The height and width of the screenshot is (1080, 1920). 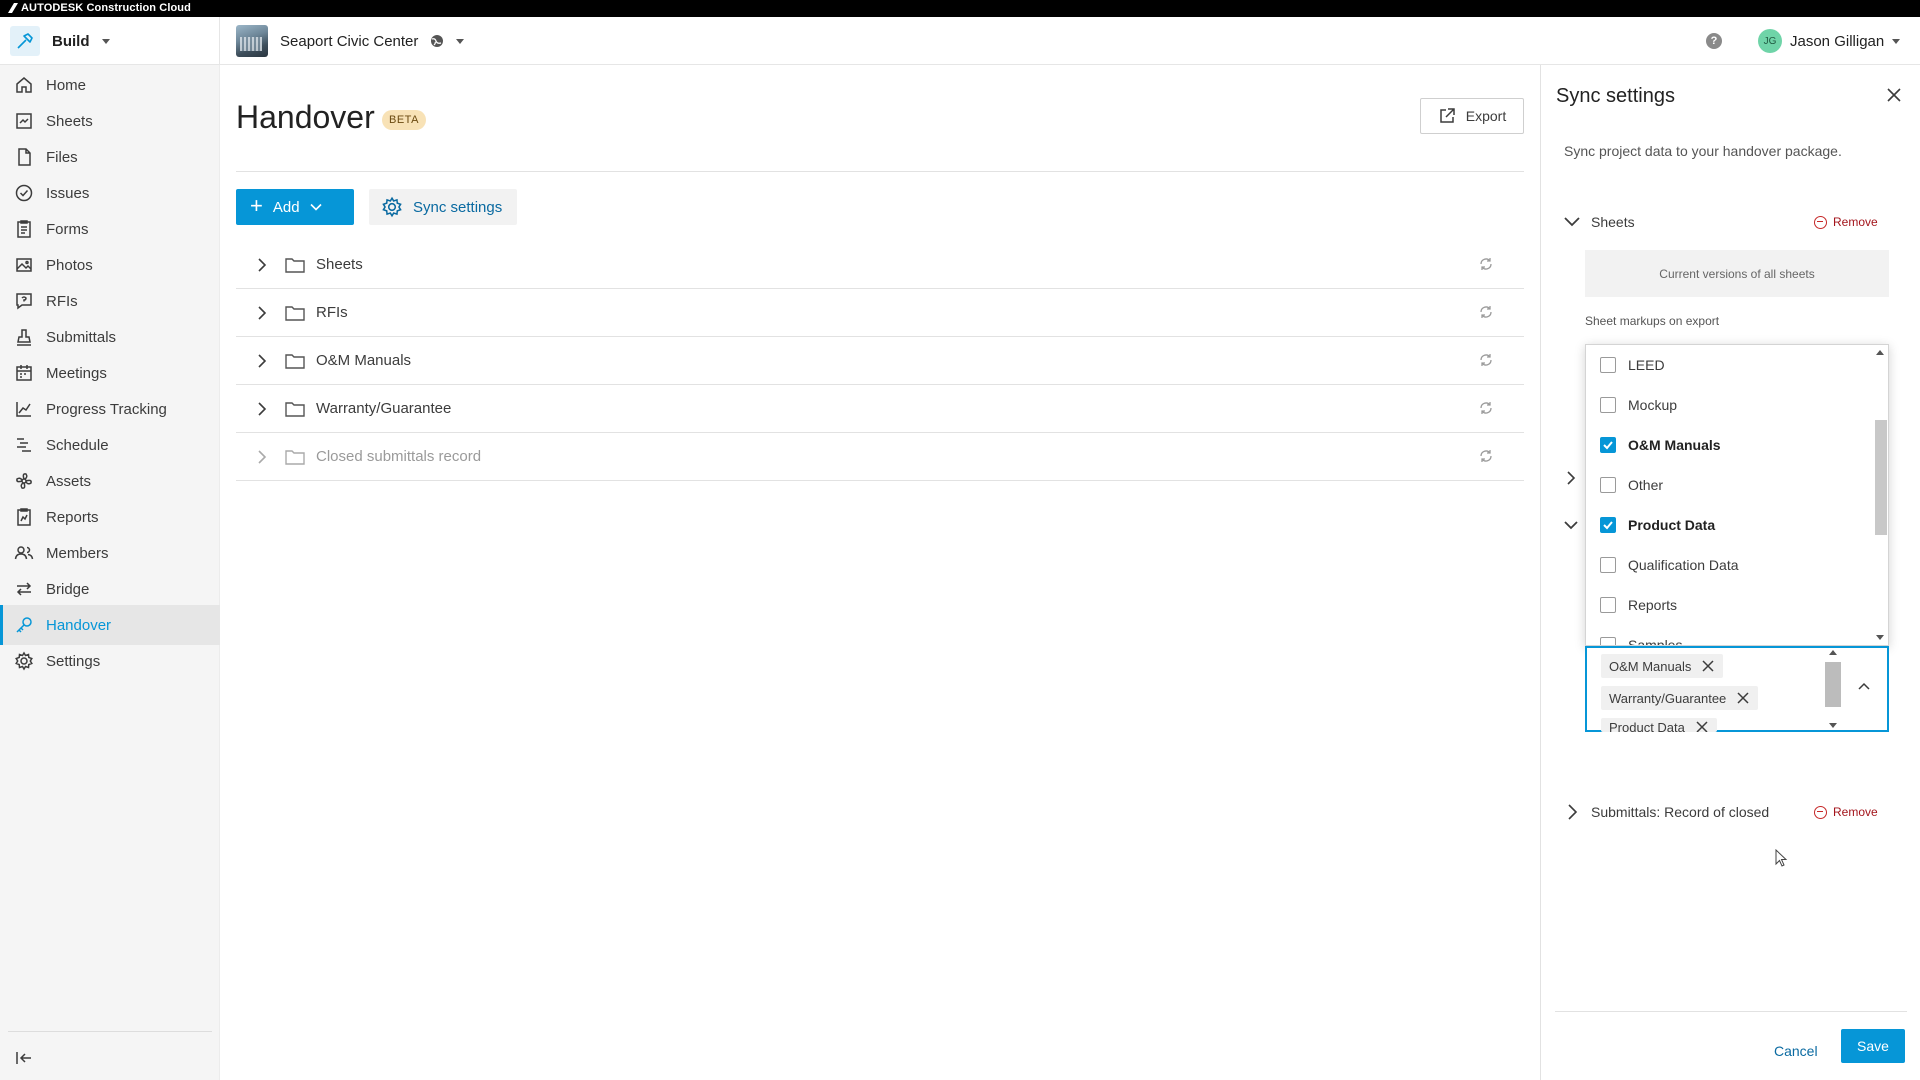 What do you see at coordinates (110, 589) in the screenshot?
I see `sidebar-item-bridge: Bridge` at bounding box center [110, 589].